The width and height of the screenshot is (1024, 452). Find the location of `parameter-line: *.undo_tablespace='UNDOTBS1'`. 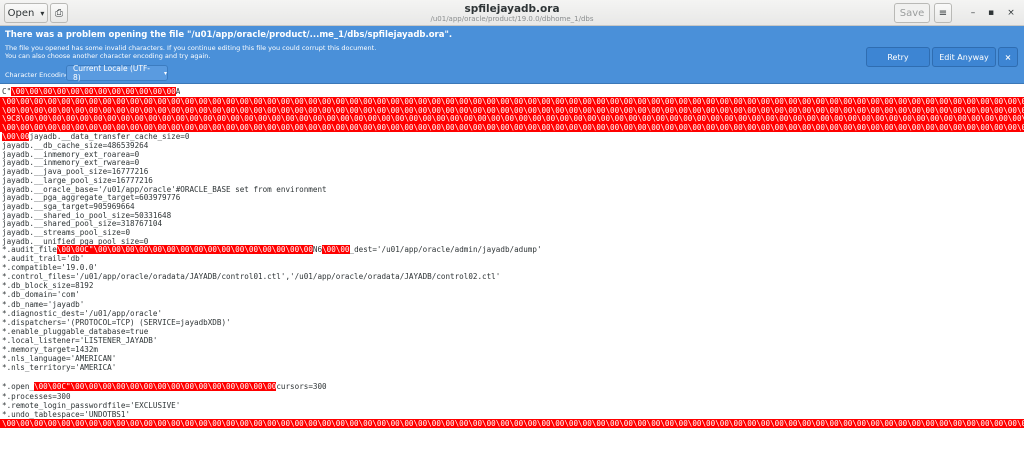

parameter-line: *.undo_tablespace='UNDOTBS1' is located at coordinates (66, 414).